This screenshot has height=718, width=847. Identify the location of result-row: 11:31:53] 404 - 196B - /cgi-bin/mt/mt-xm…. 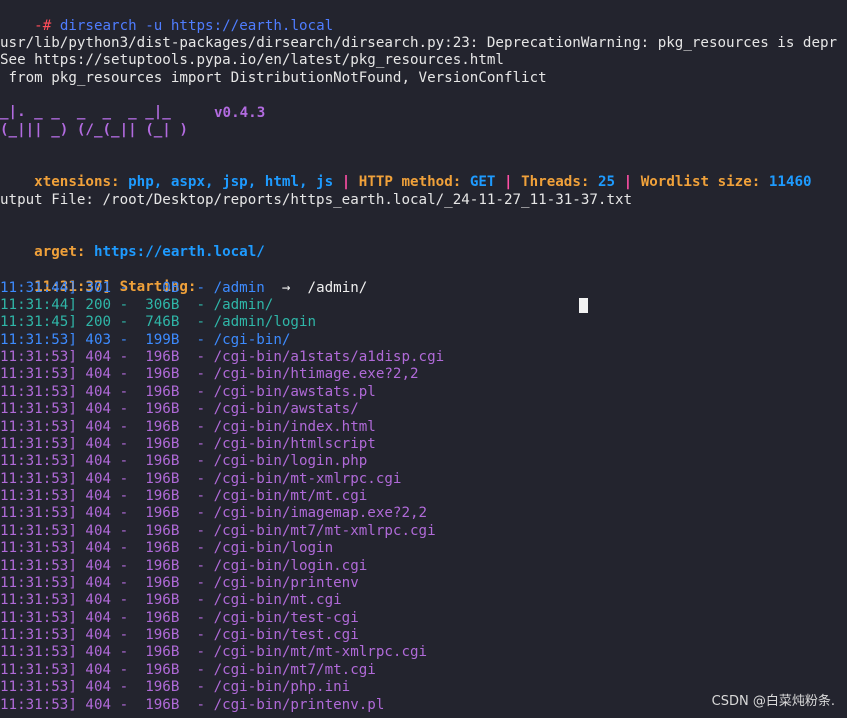
(214, 652).